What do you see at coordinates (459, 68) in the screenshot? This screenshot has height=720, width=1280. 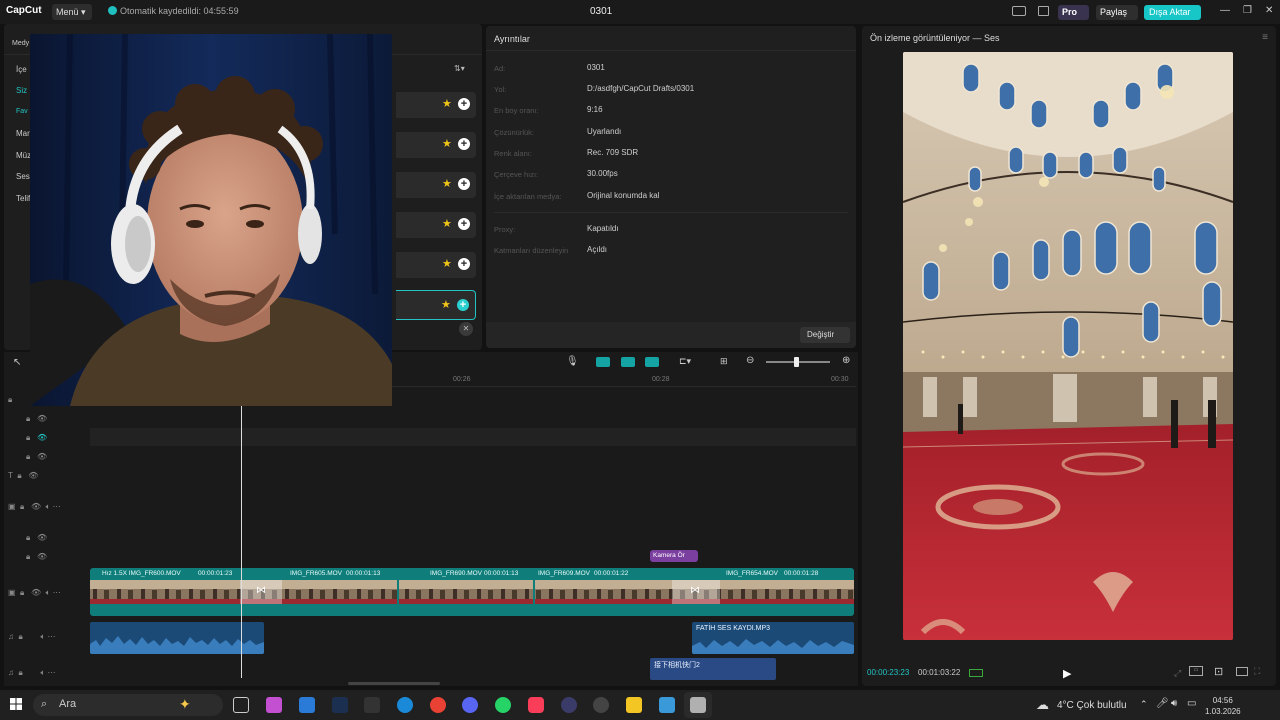 I see `filter-icon: ⇅▾` at bounding box center [459, 68].